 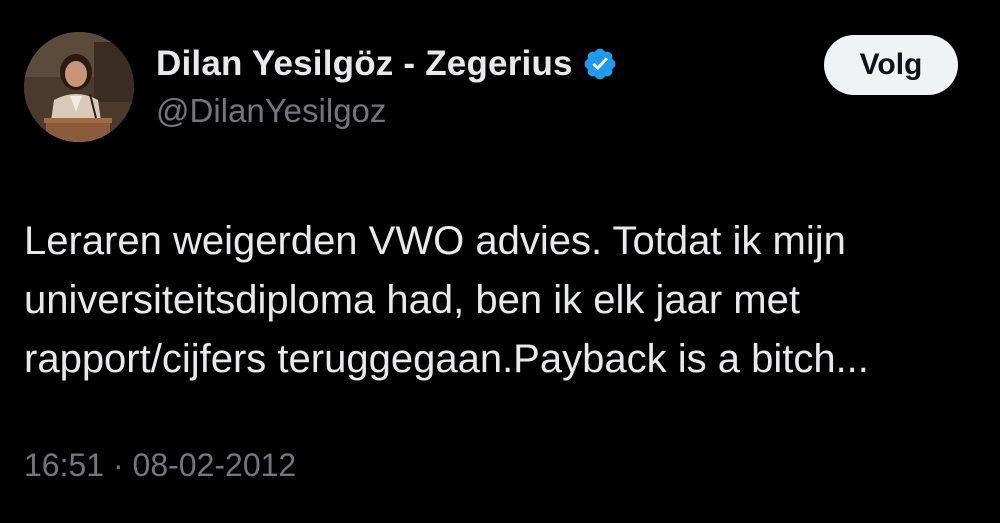 What do you see at coordinates (364, 64) in the screenshot?
I see `display-name: Dilan Yesilgöz - Zegerius` at bounding box center [364, 64].